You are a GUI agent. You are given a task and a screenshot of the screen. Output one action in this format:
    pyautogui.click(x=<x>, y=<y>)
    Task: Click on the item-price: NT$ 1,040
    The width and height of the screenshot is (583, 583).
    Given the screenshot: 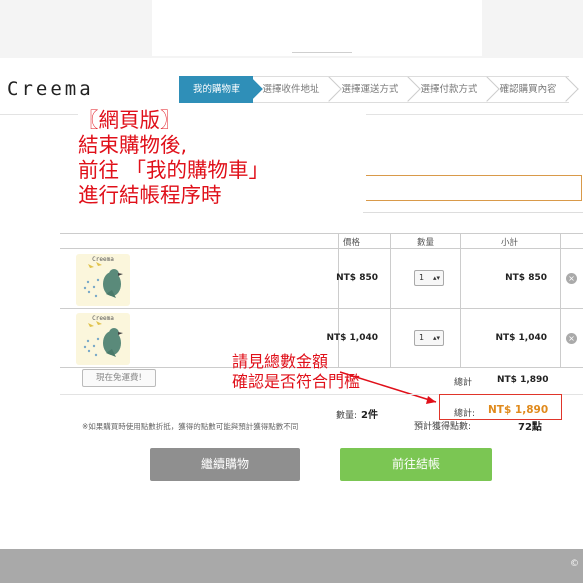 What is the action you would take?
    pyautogui.click(x=352, y=338)
    